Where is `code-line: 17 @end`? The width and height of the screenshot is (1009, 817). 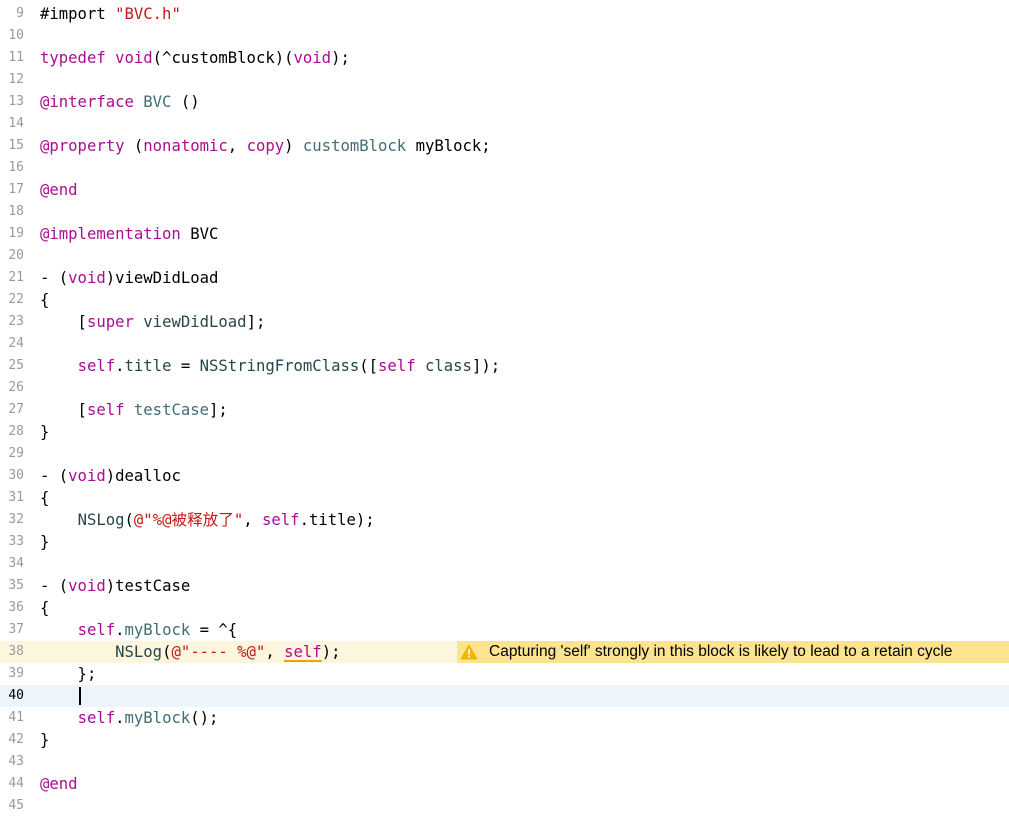 code-line: 17 @end is located at coordinates (504, 190).